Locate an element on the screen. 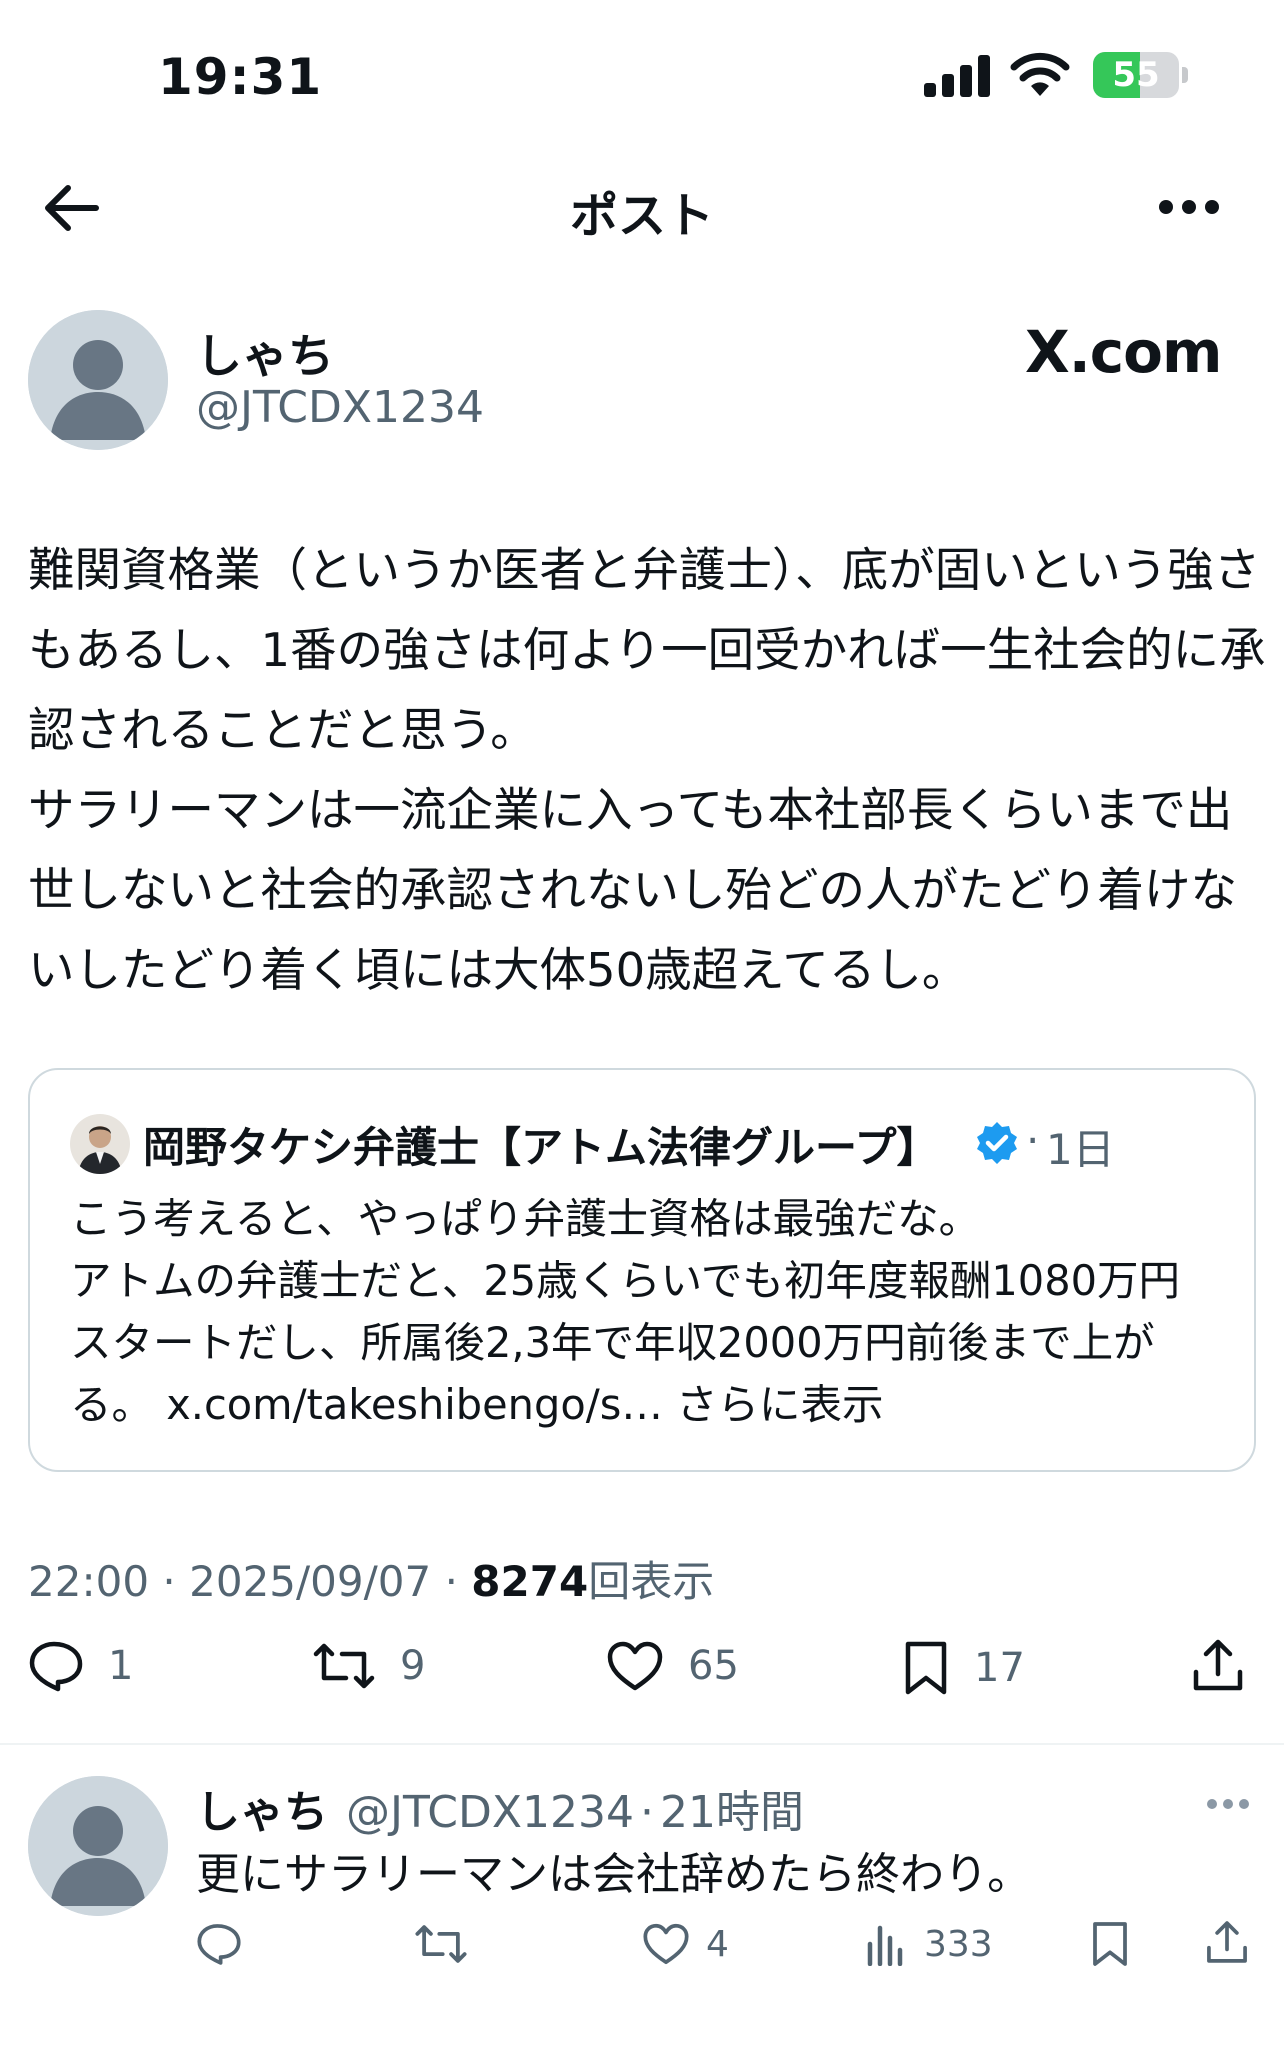 Image resolution: width=1284 pixels, height=2046 pixels. reply-bookmark-button is located at coordinates (1110, 1944).